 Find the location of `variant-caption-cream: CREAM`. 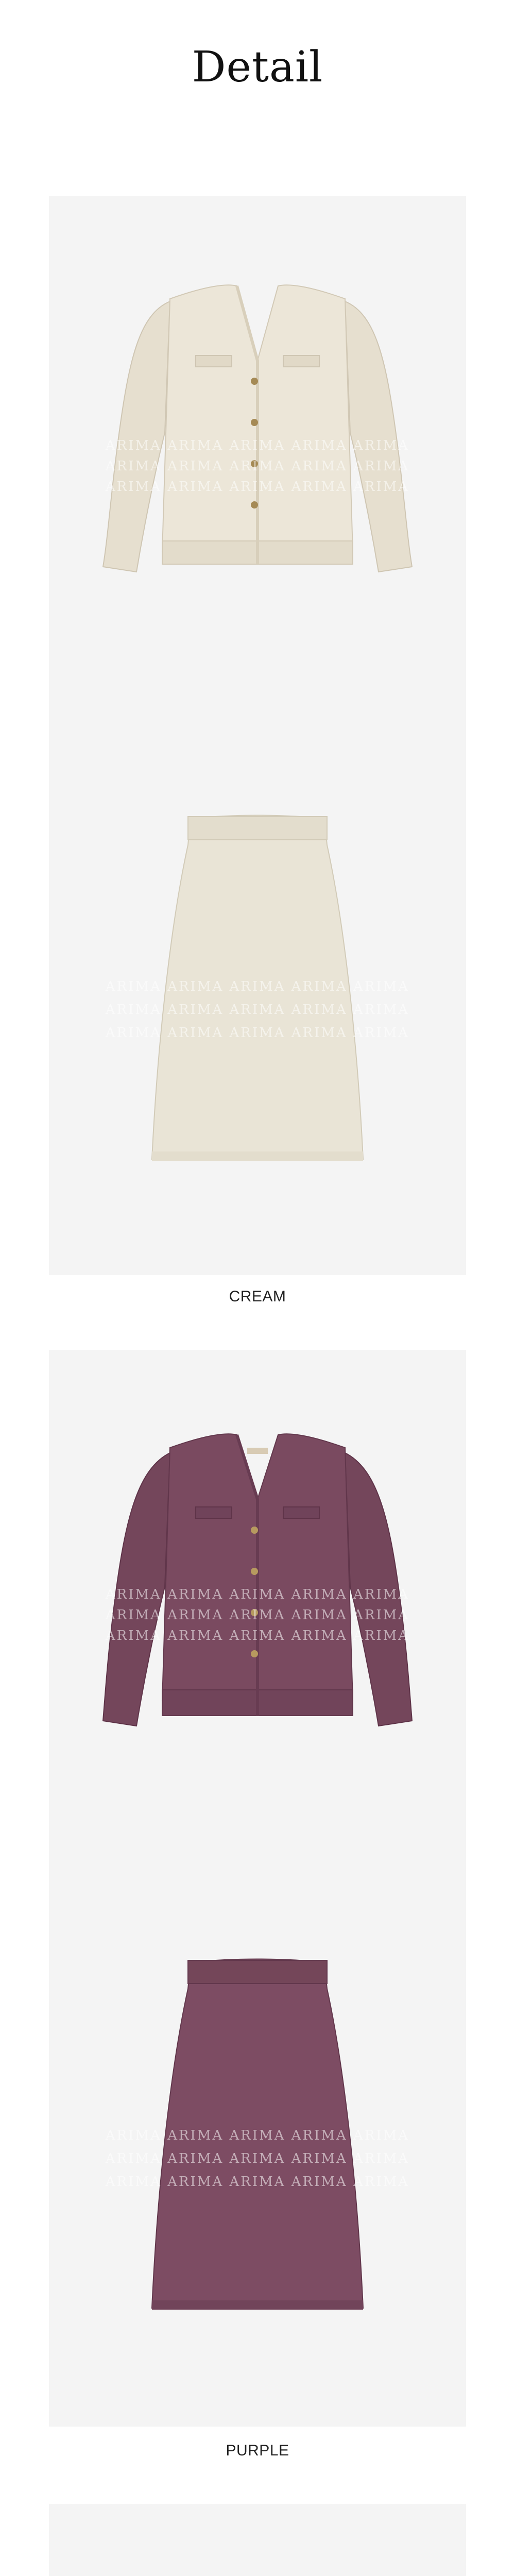

variant-caption-cream: CREAM is located at coordinates (257, 1296).